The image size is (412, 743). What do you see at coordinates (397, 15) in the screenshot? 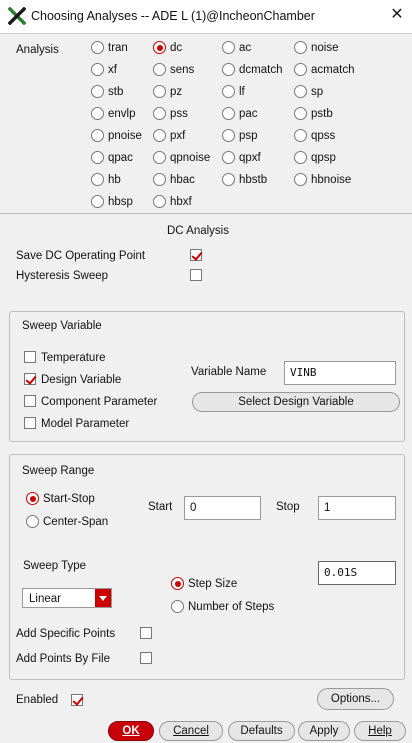
I see `close-icon: ✕` at bounding box center [397, 15].